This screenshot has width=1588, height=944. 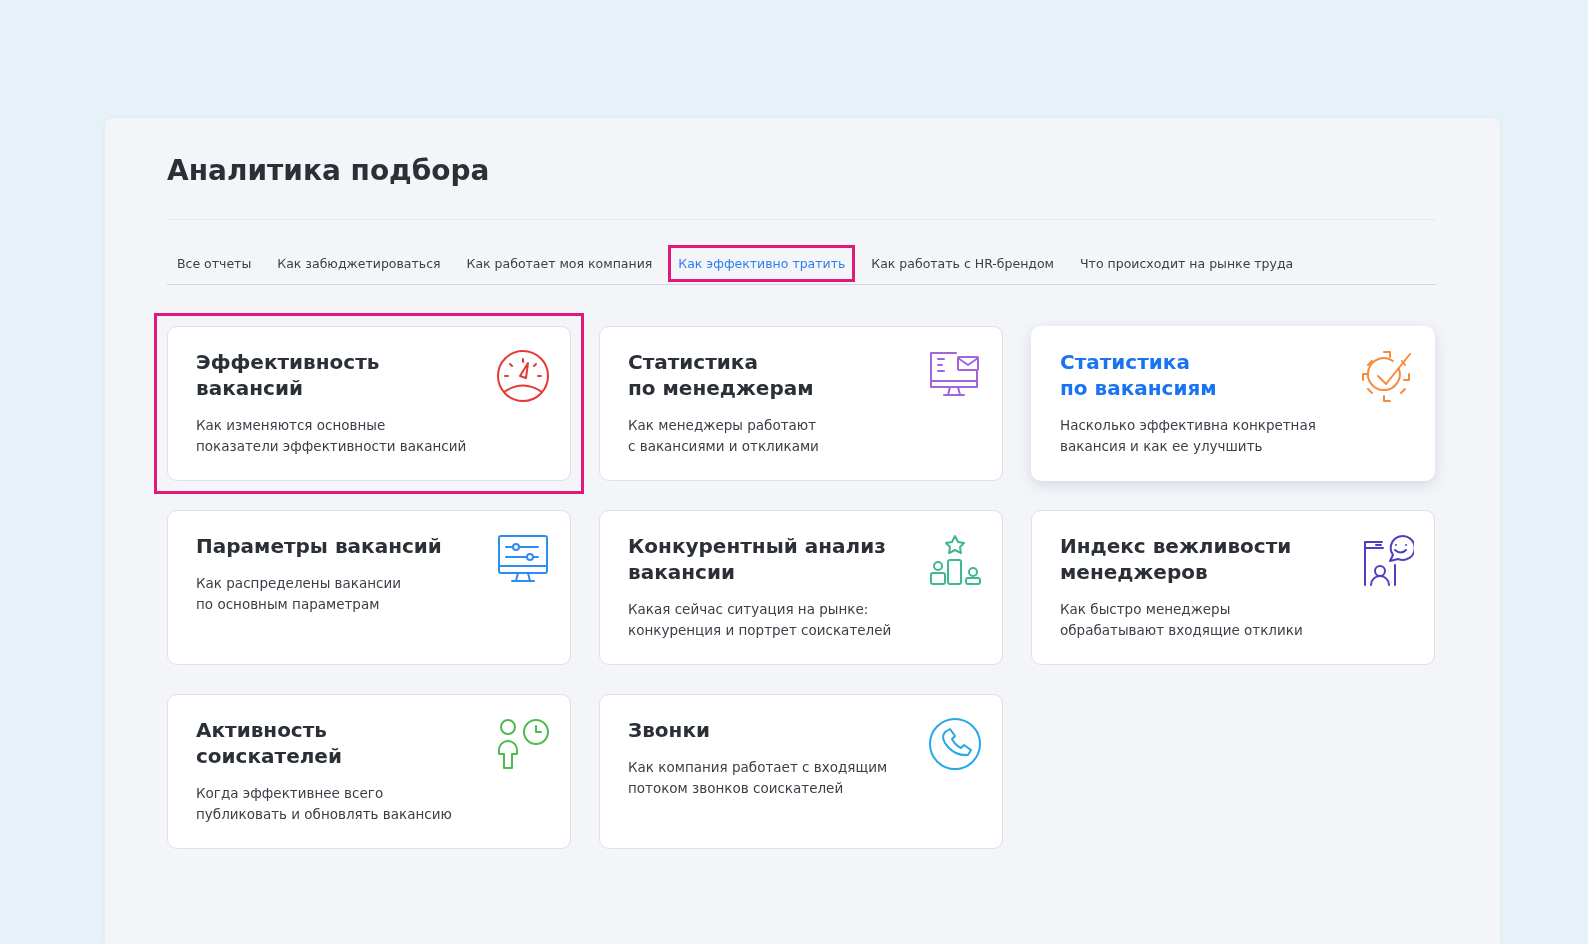 I want to click on card-title: Статистика по менеджерам, so click(x=721, y=375).